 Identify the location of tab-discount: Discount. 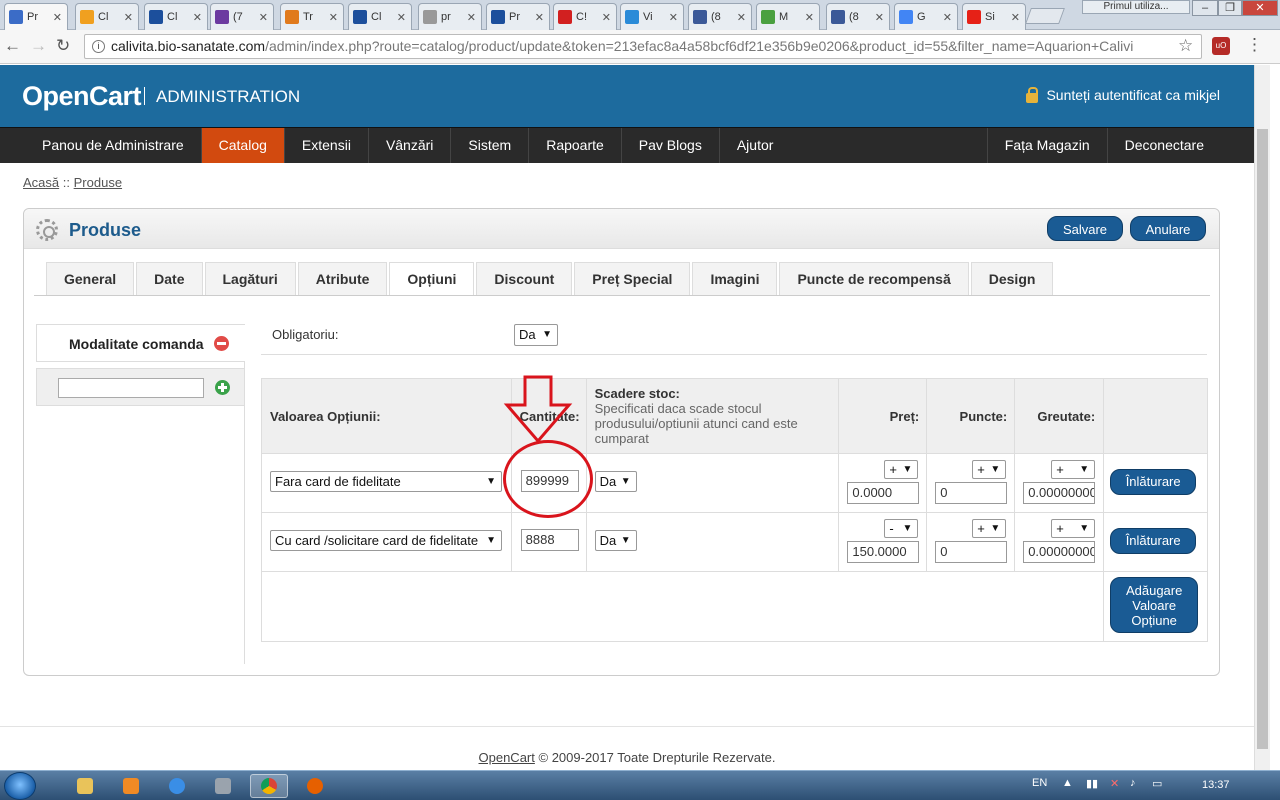
(524, 279).